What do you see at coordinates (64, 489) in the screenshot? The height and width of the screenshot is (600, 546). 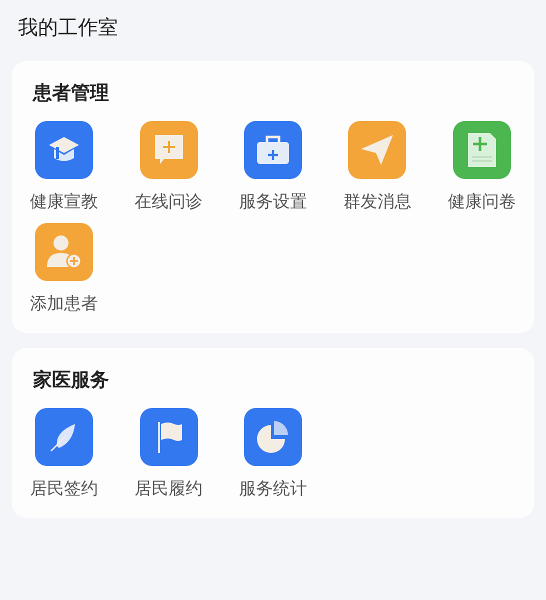 I see `app-label: 居民签约` at bounding box center [64, 489].